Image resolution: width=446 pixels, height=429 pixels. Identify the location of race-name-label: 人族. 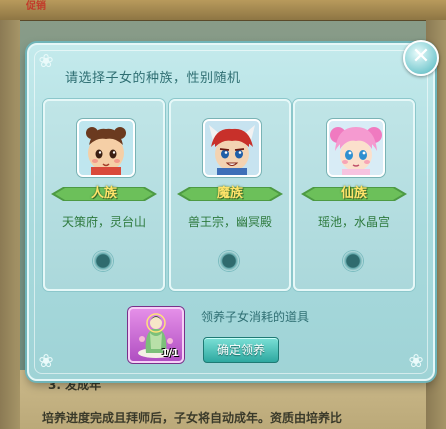
(103, 193).